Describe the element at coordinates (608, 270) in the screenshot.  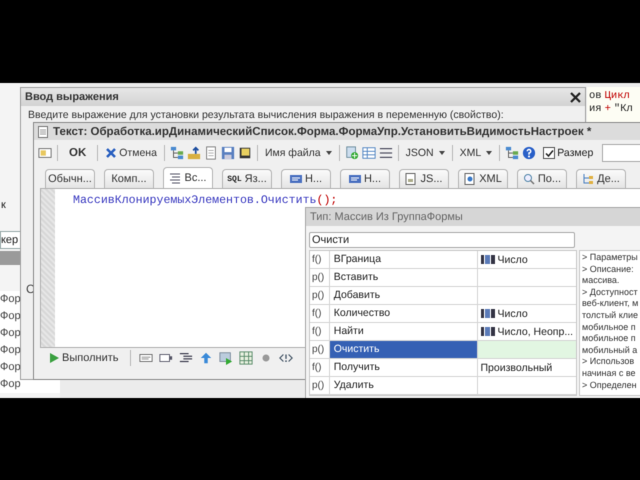
I see `description-text: > Описание:` at that location.